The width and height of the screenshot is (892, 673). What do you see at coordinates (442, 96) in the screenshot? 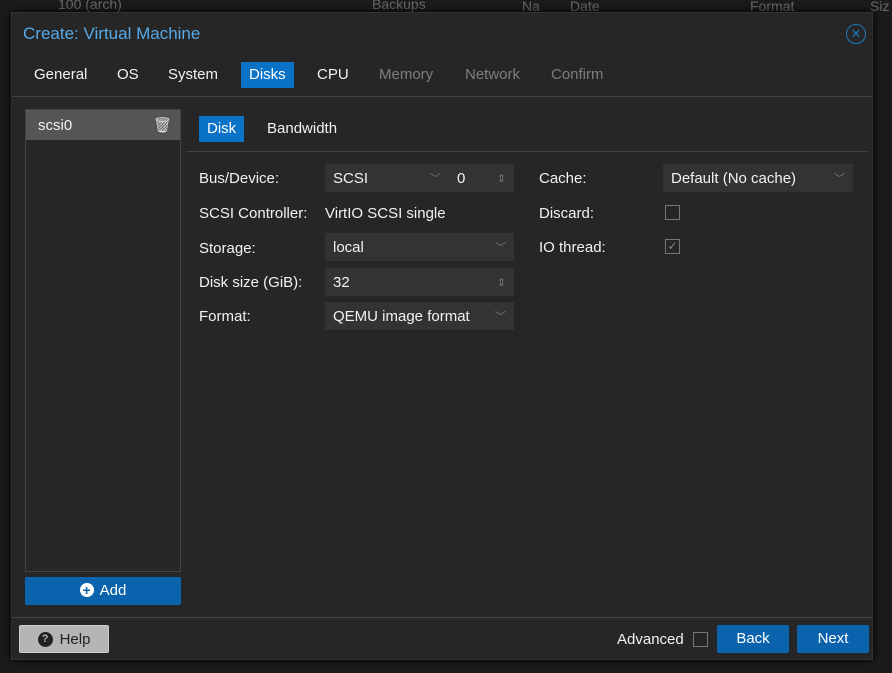
I see `divider` at bounding box center [442, 96].